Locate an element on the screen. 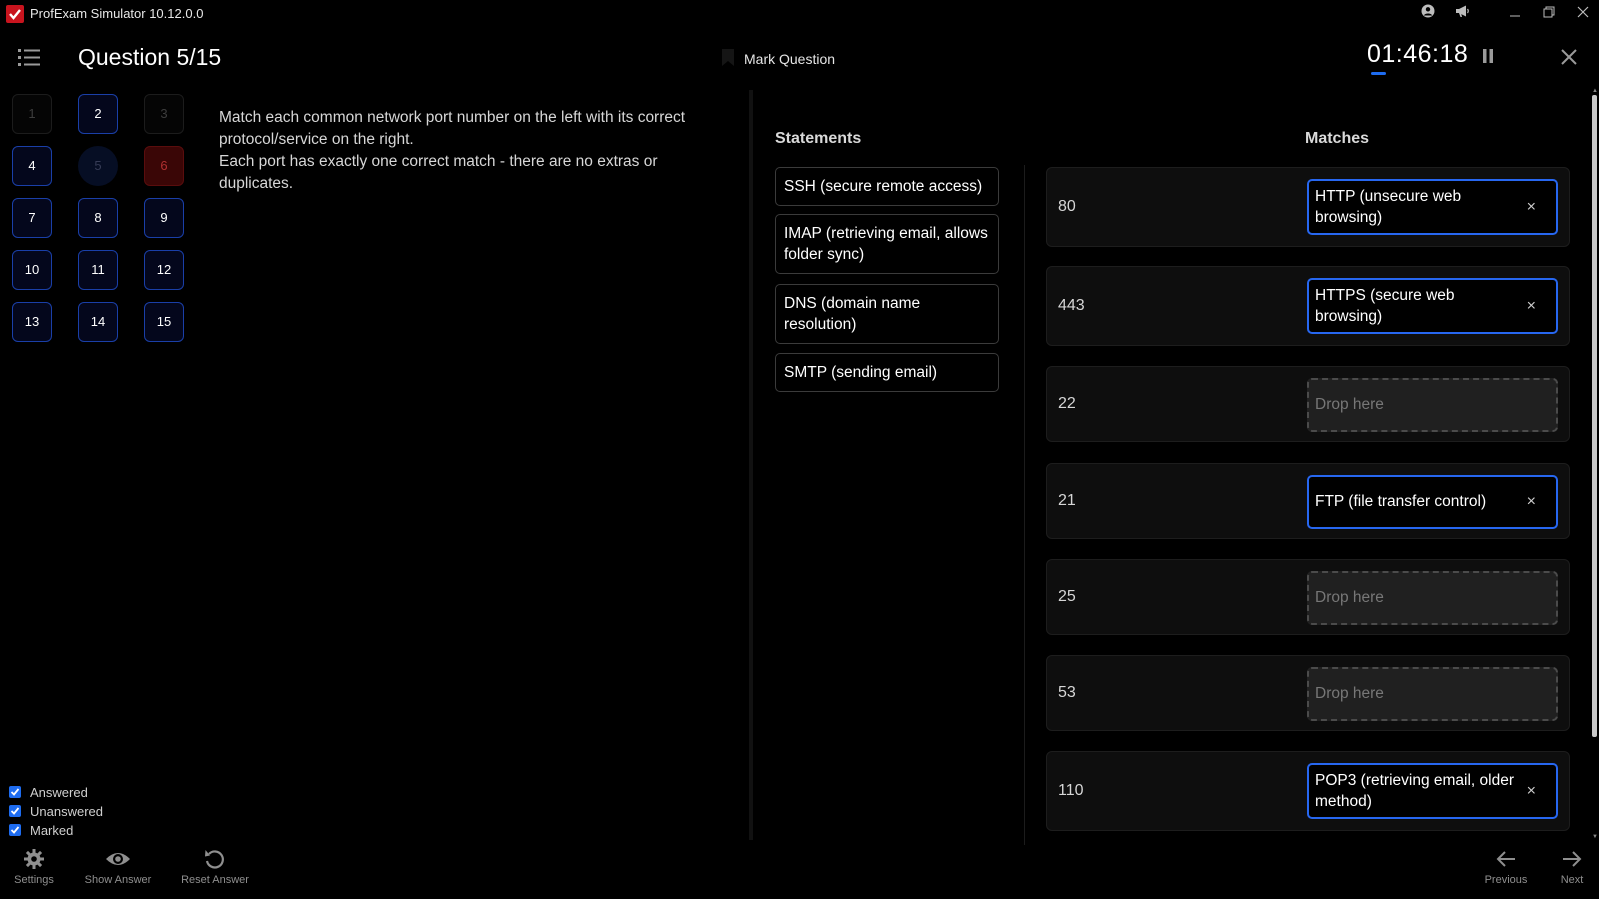 The width and height of the screenshot is (1599, 899). scroll-up-icon: ▲ is located at coordinates (1595, 91).